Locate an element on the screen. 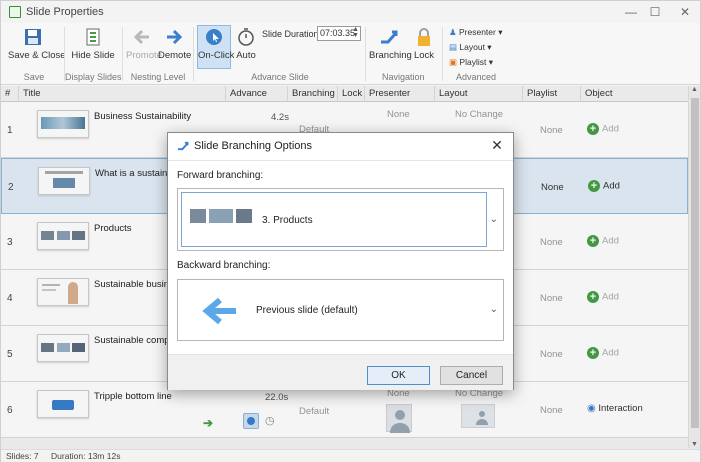  slide-duration-label: Slide Duration: is located at coordinates (292, 34).